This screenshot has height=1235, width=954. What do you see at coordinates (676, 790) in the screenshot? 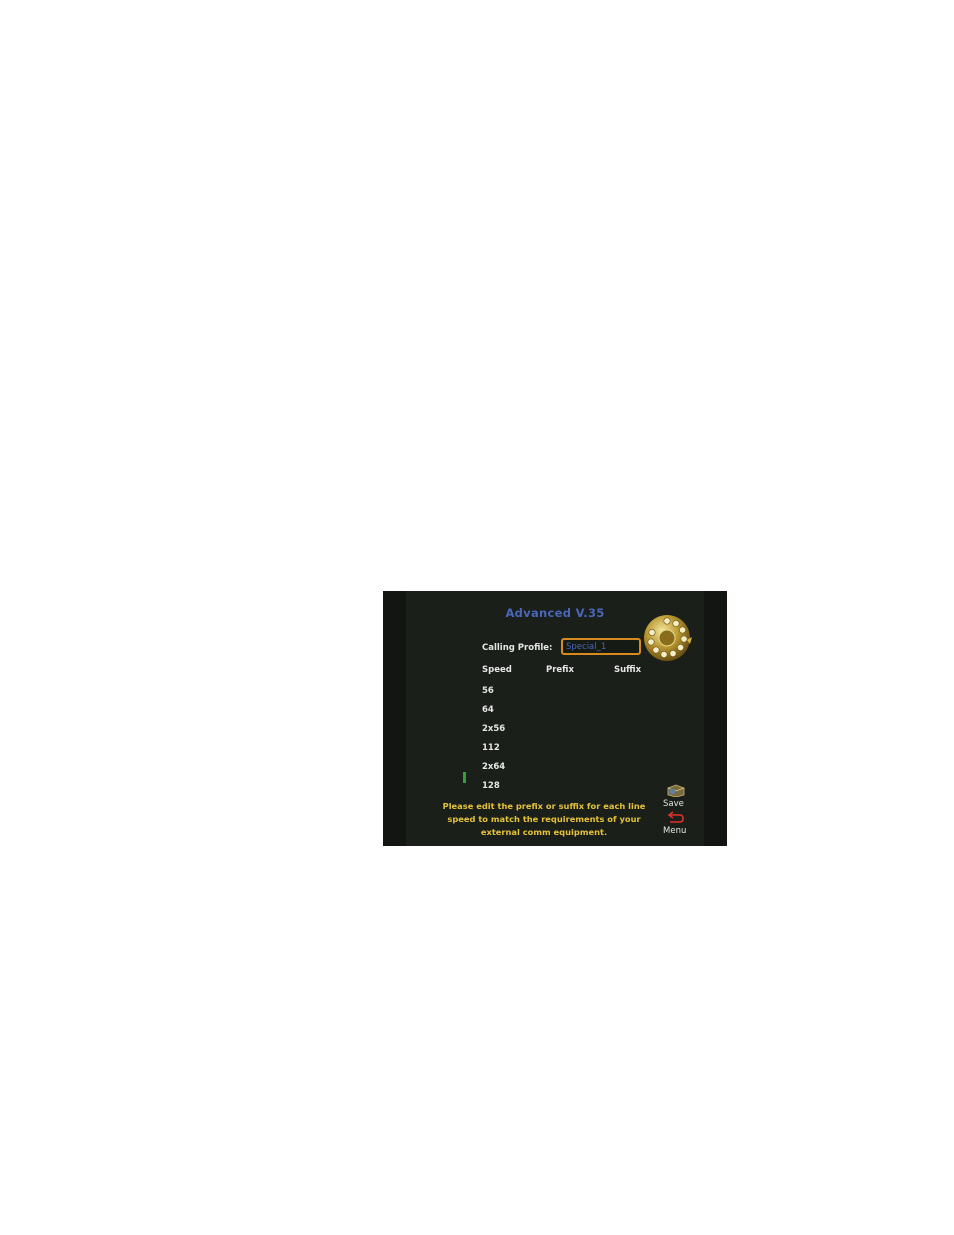
I see `save-box-icon` at bounding box center [676, 790].